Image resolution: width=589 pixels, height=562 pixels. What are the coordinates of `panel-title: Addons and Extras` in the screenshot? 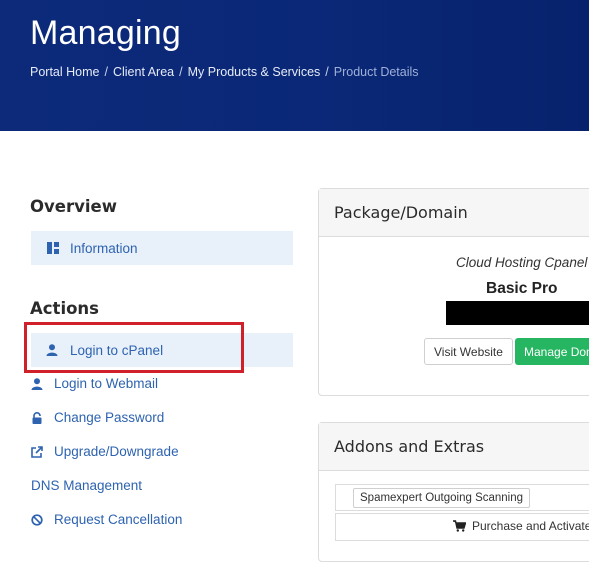 It's located at (454, 447).